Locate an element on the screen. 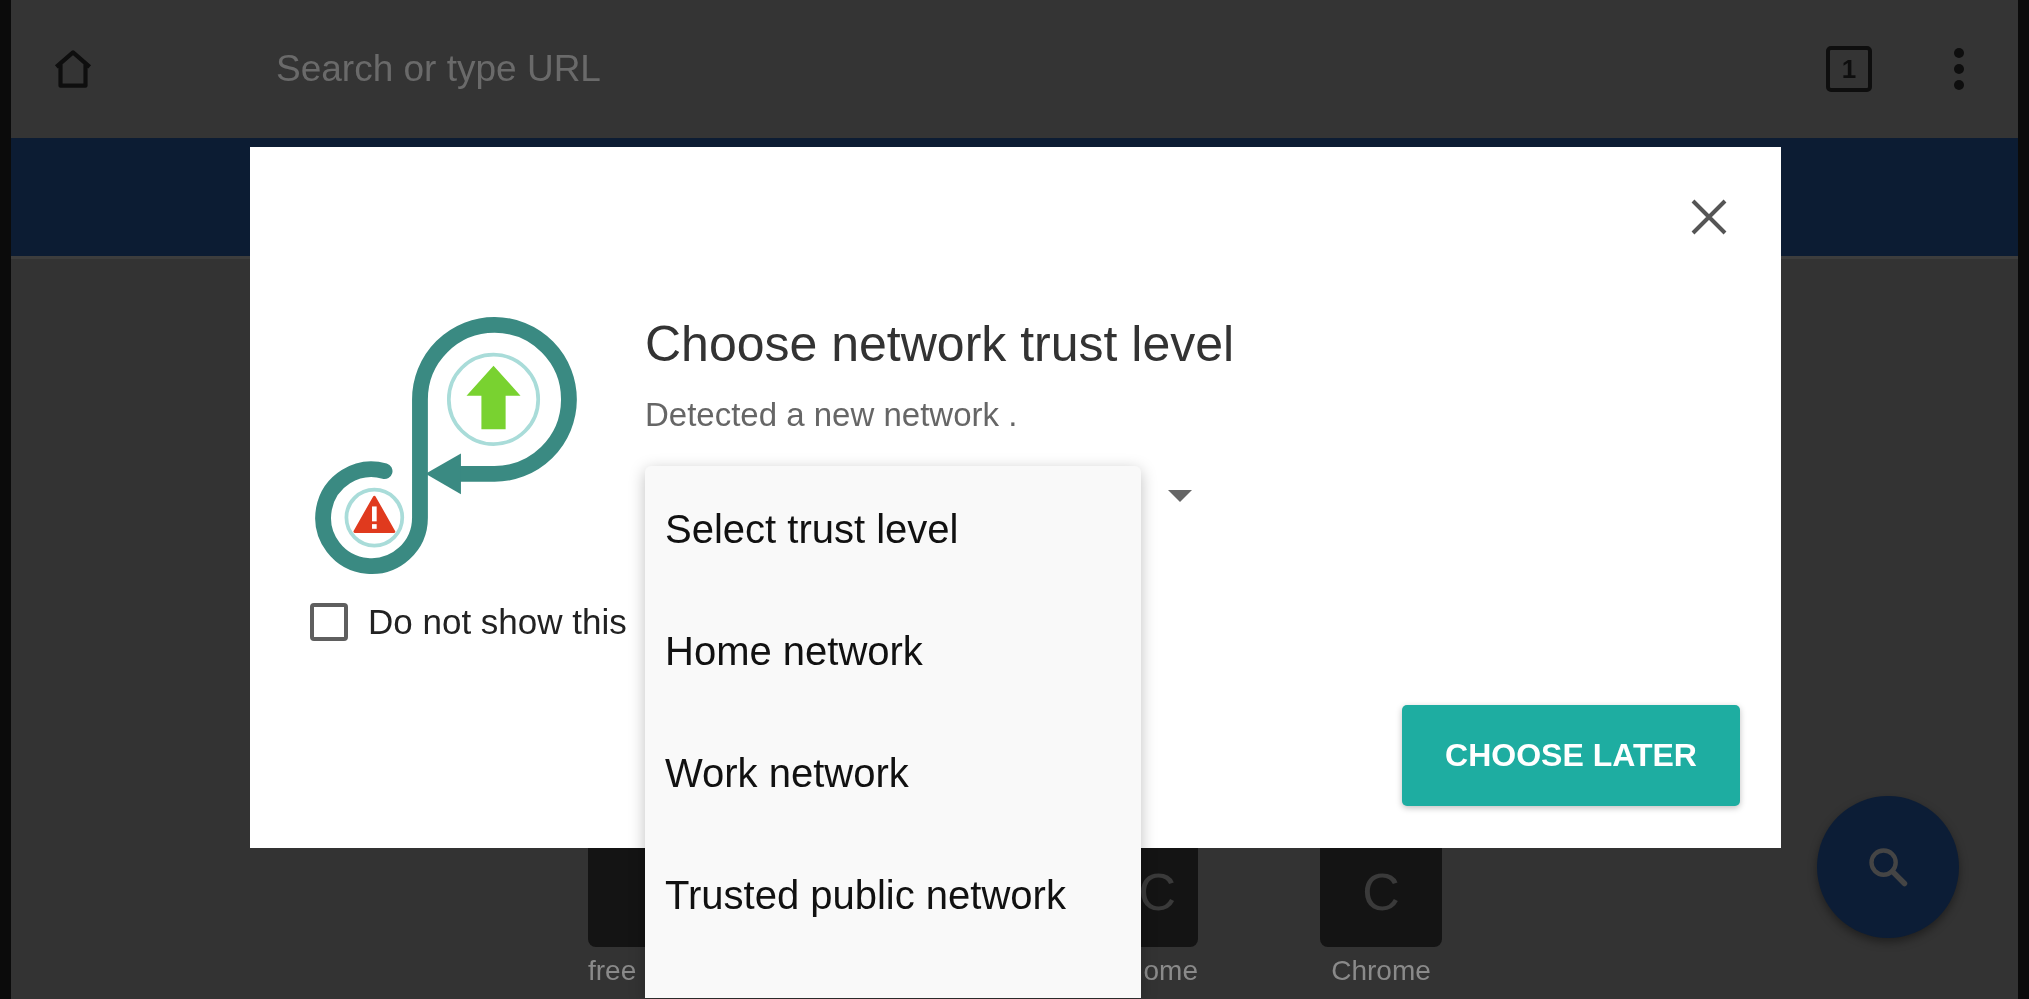 This screenshot has height=999, width=2029. shortcut-label: Chrome is located at coordinates (1381, 971).